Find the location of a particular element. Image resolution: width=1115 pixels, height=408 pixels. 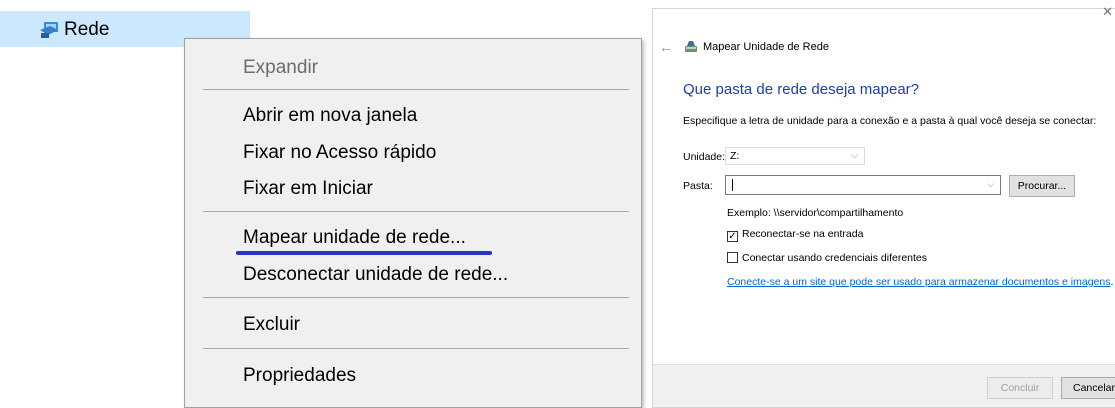

menu-item-abrir-nova-janela: Abrir em nova janela is located at coordinates (330, 116).